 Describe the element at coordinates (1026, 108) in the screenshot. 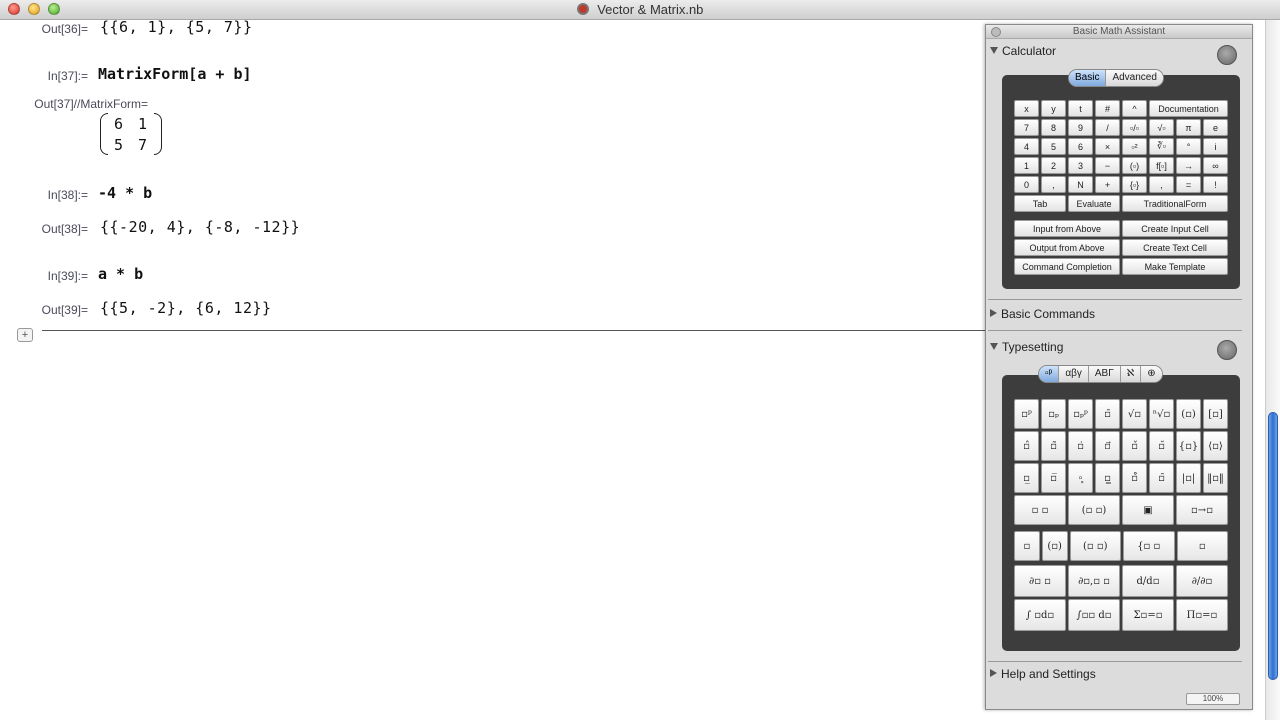

I see `calc-key-x: x` at that location.